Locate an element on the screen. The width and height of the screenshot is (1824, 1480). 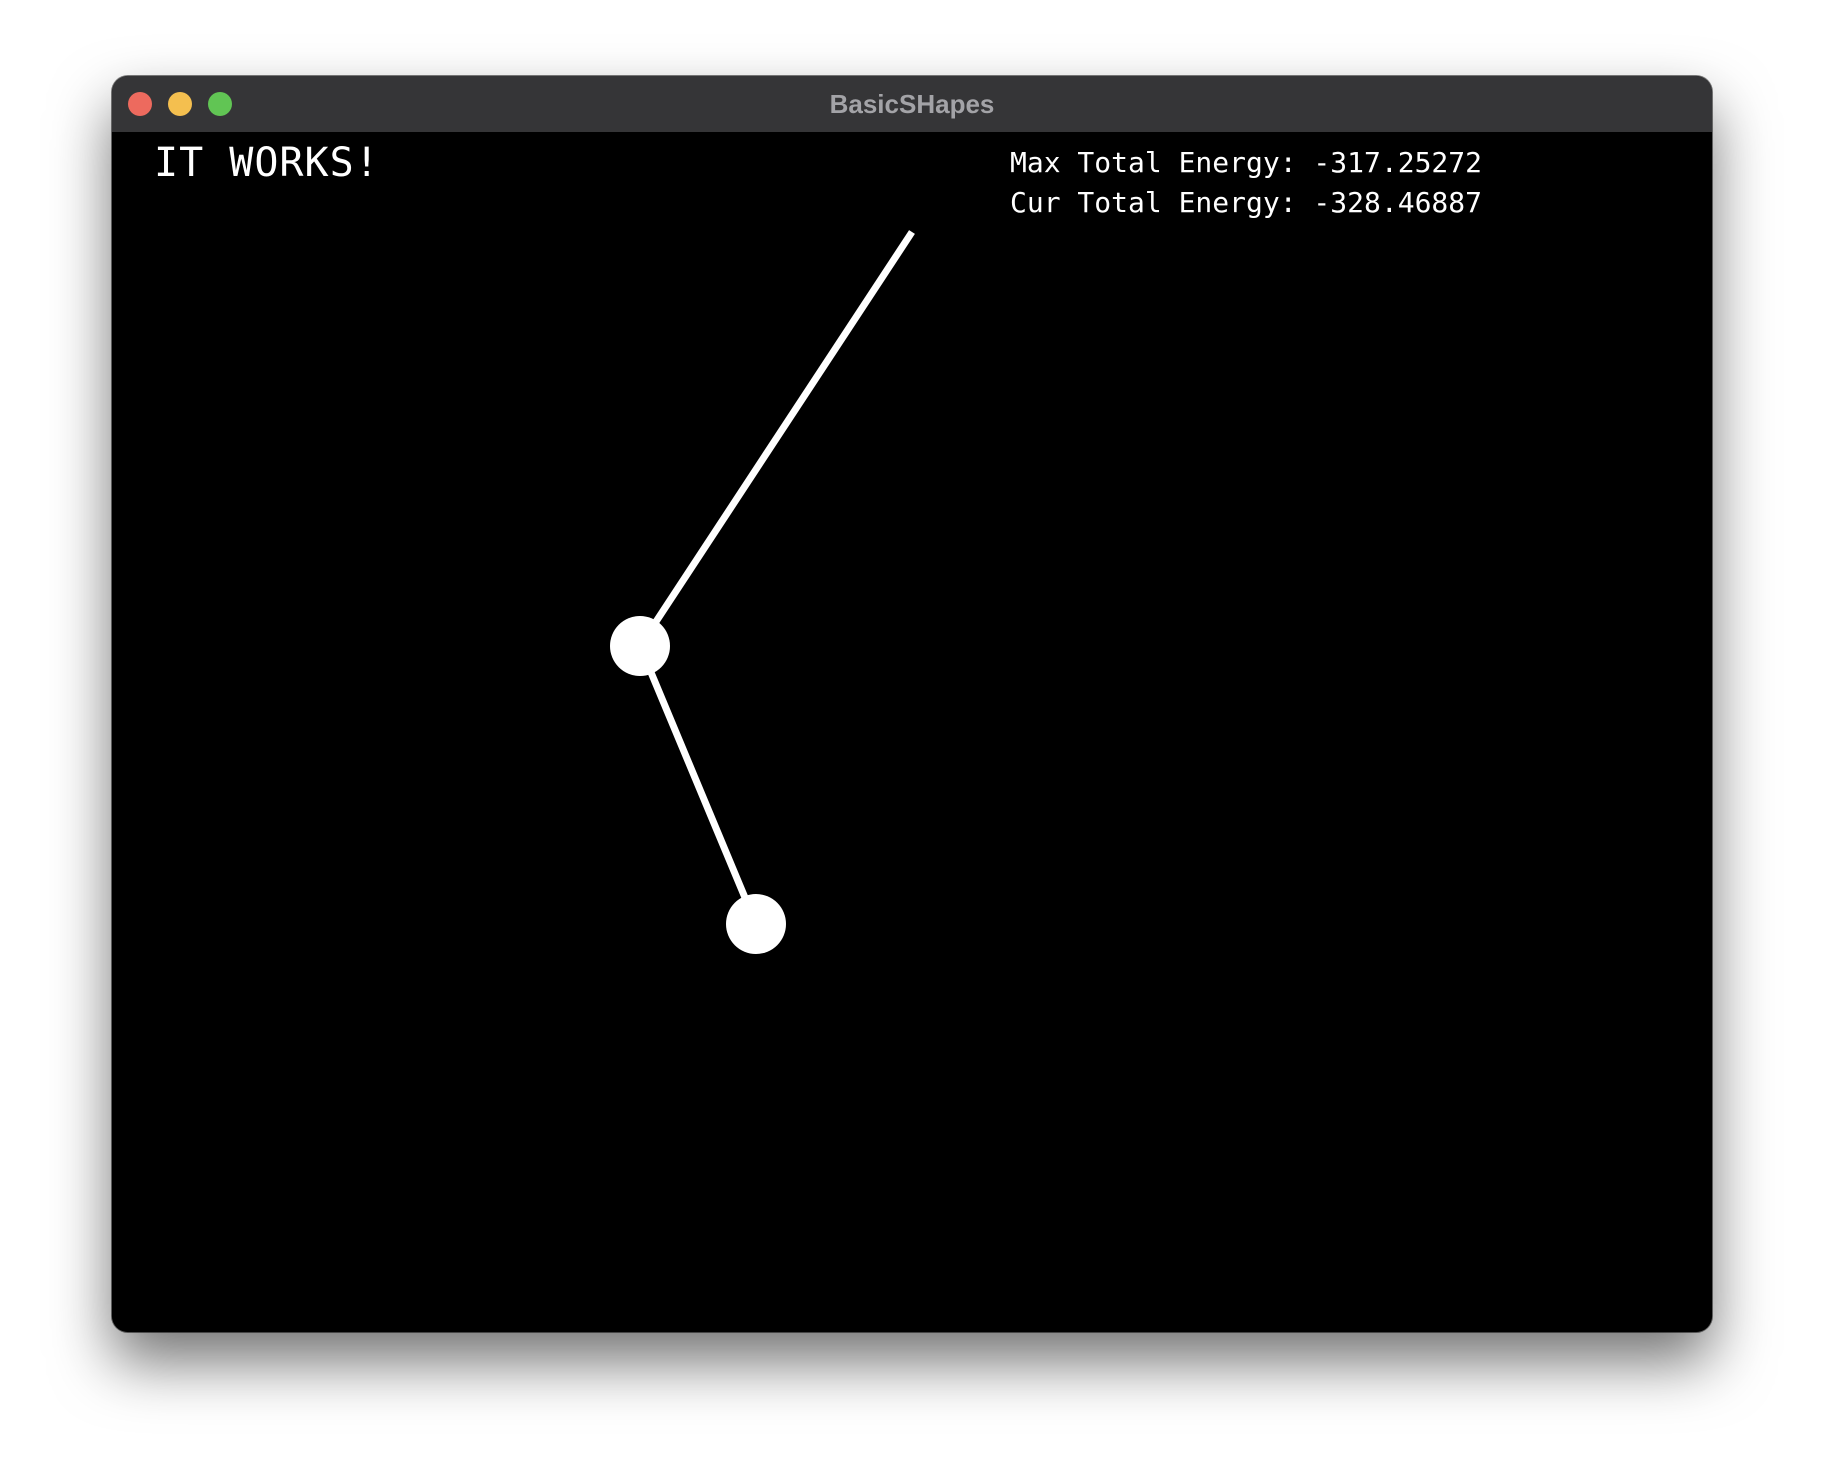
pendulum-arm-lower is located at coordinates (698, 785).